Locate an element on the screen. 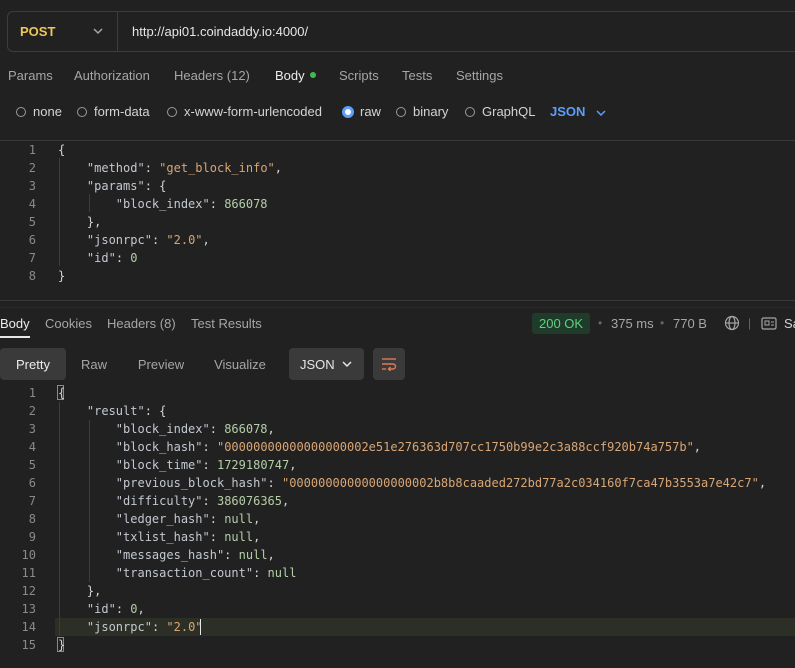 This screenshot has width=795, height=668. radio-none-label: none is located at coordinates (47, 111).